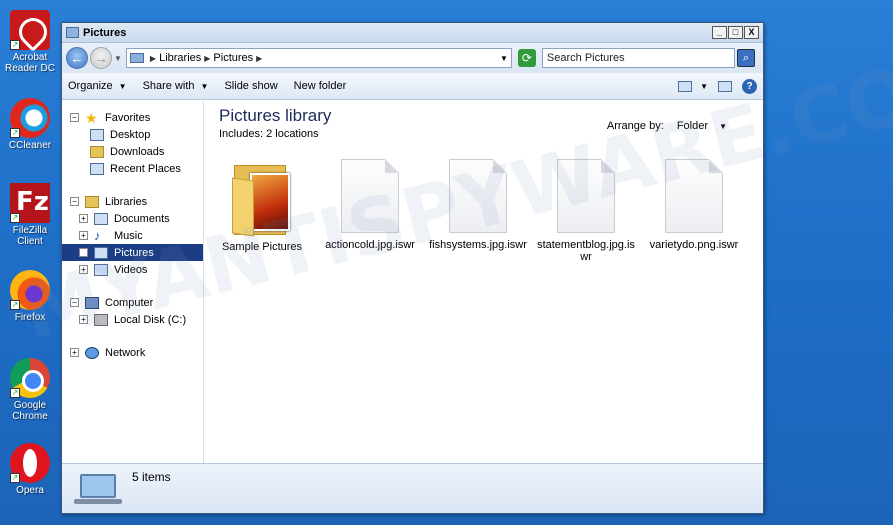  I want to click on search-input: Search Pictures, so click(638, 58).